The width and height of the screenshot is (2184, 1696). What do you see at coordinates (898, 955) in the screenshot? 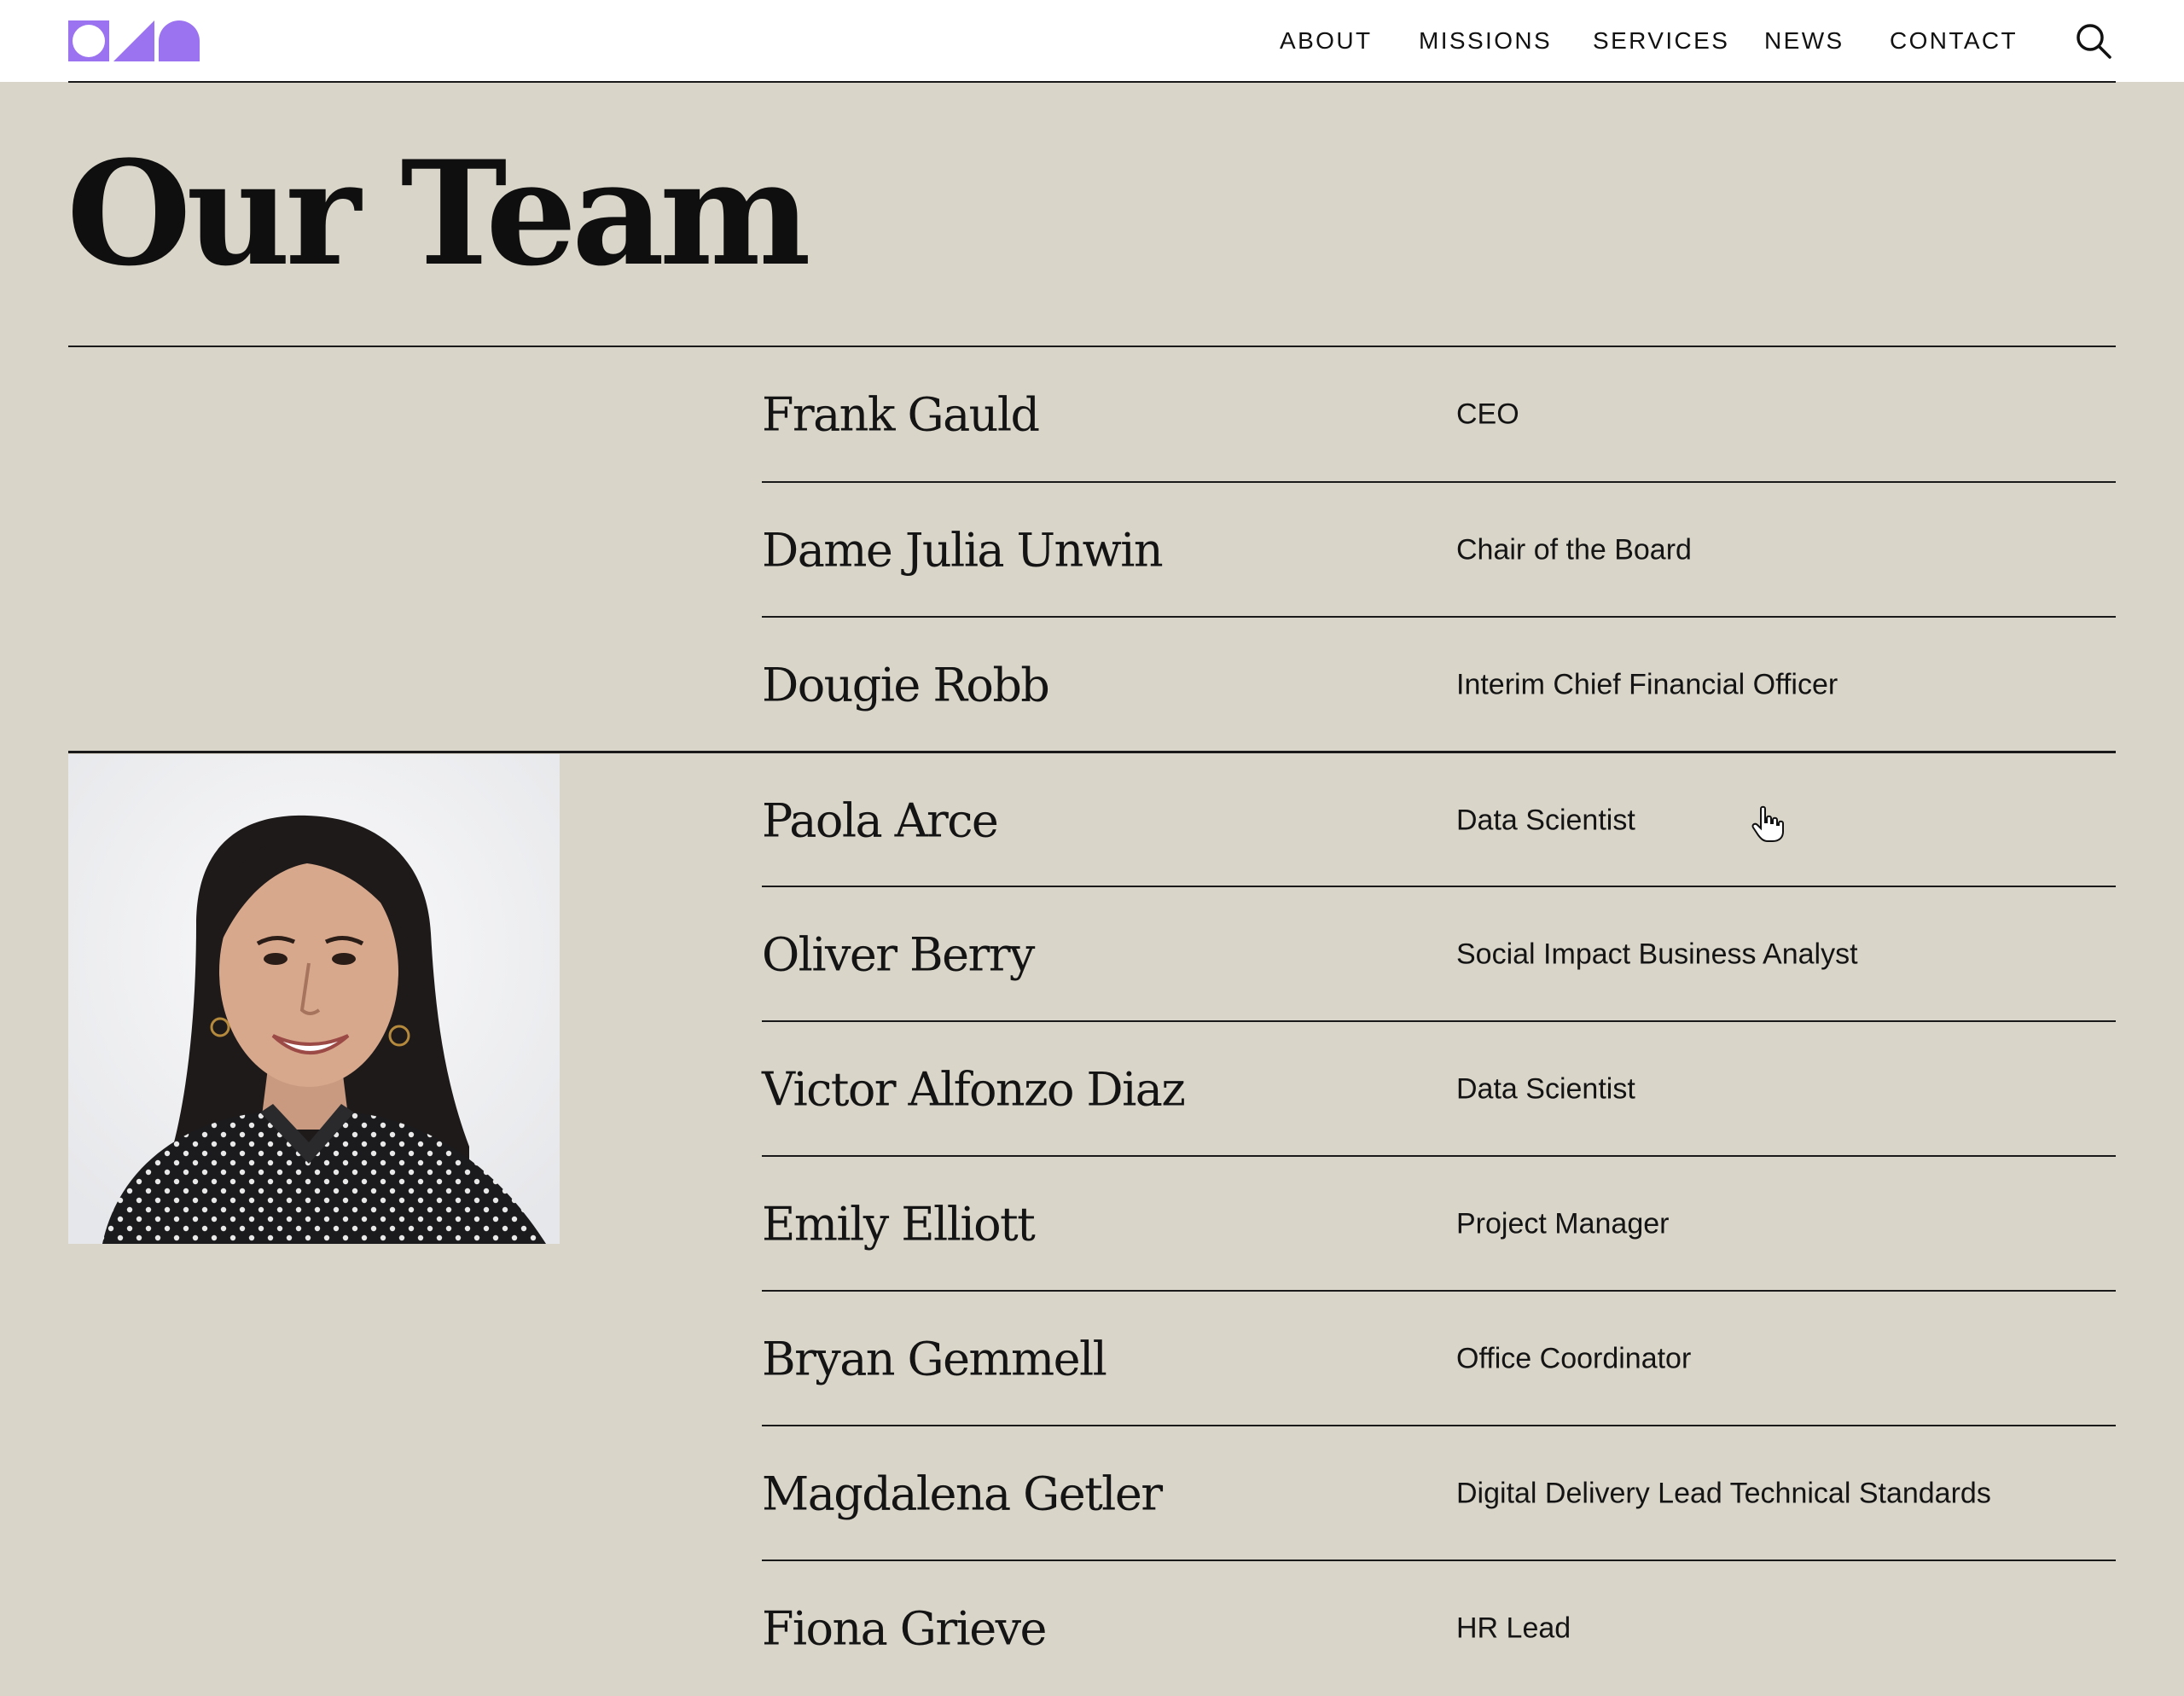
I see `team-member-name: Oliver Berry` at bounding box center [898, 955].